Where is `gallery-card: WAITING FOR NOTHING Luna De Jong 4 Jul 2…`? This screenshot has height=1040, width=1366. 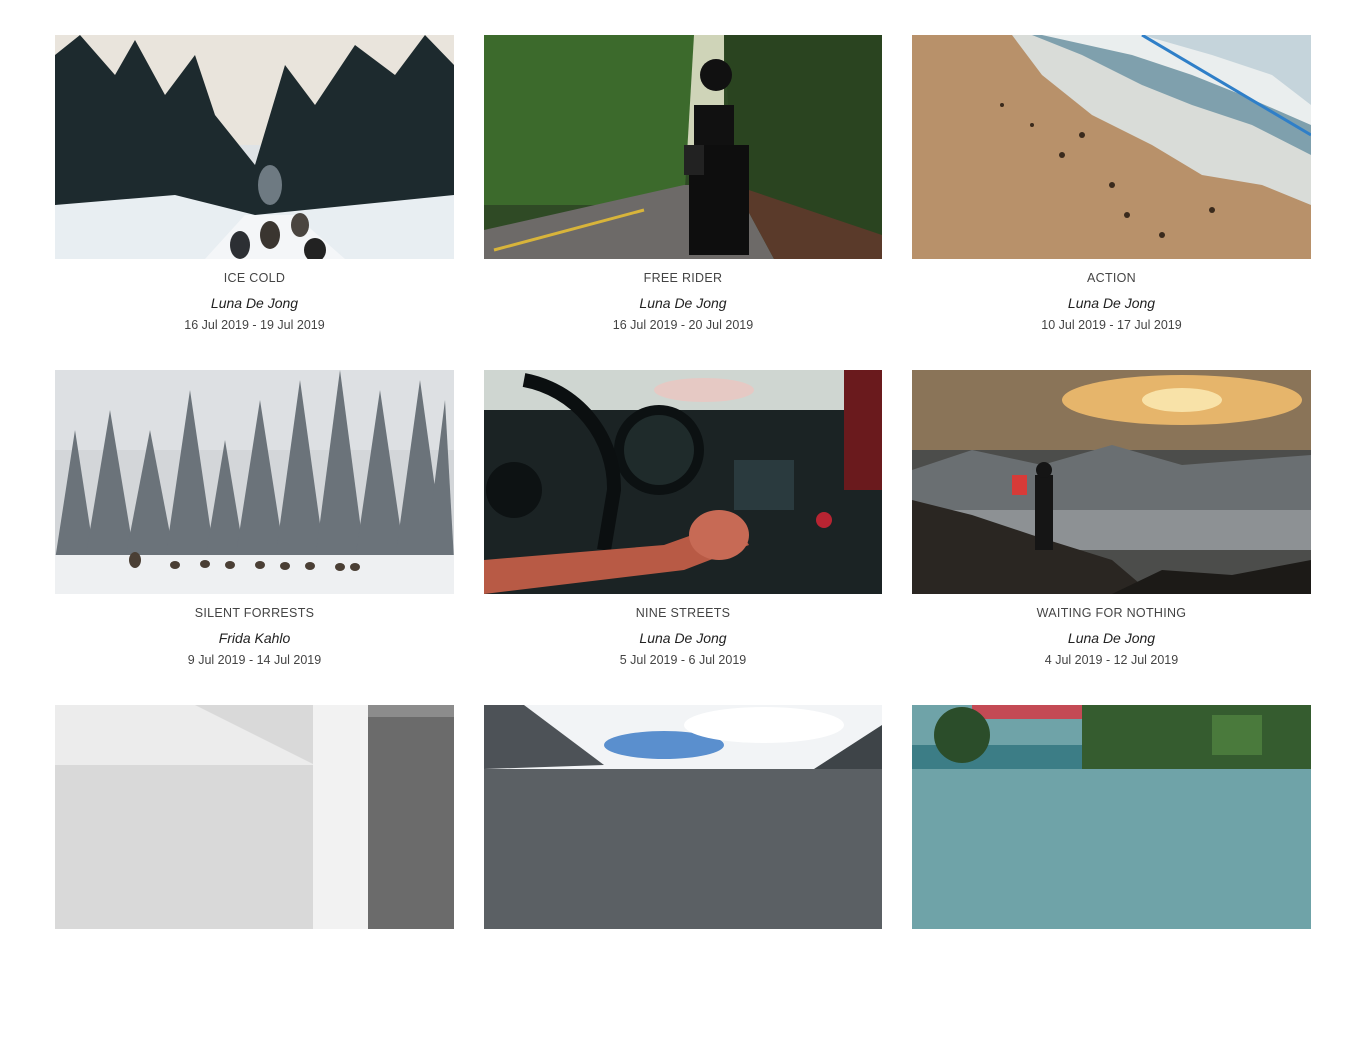
gallery-card: WAITING FOR NOTHING Luna De Jong 4 Jul 2… is located at coordinates (1111, 537).